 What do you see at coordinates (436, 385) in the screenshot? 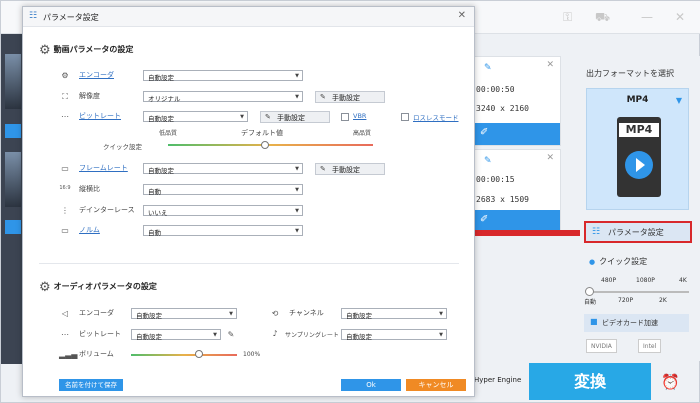
I see `cancel-button: キャンセル` at bounding box center [436, 385].